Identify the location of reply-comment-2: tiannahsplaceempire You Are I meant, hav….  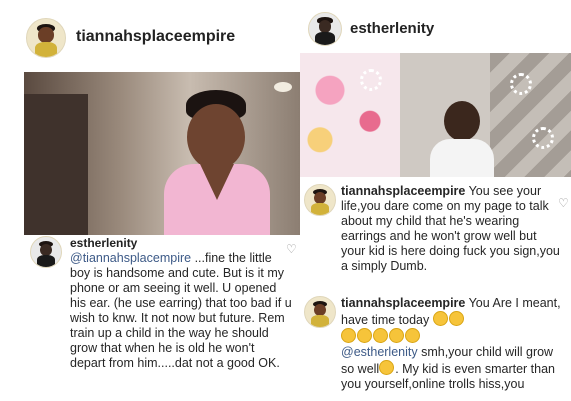
(451, 343).